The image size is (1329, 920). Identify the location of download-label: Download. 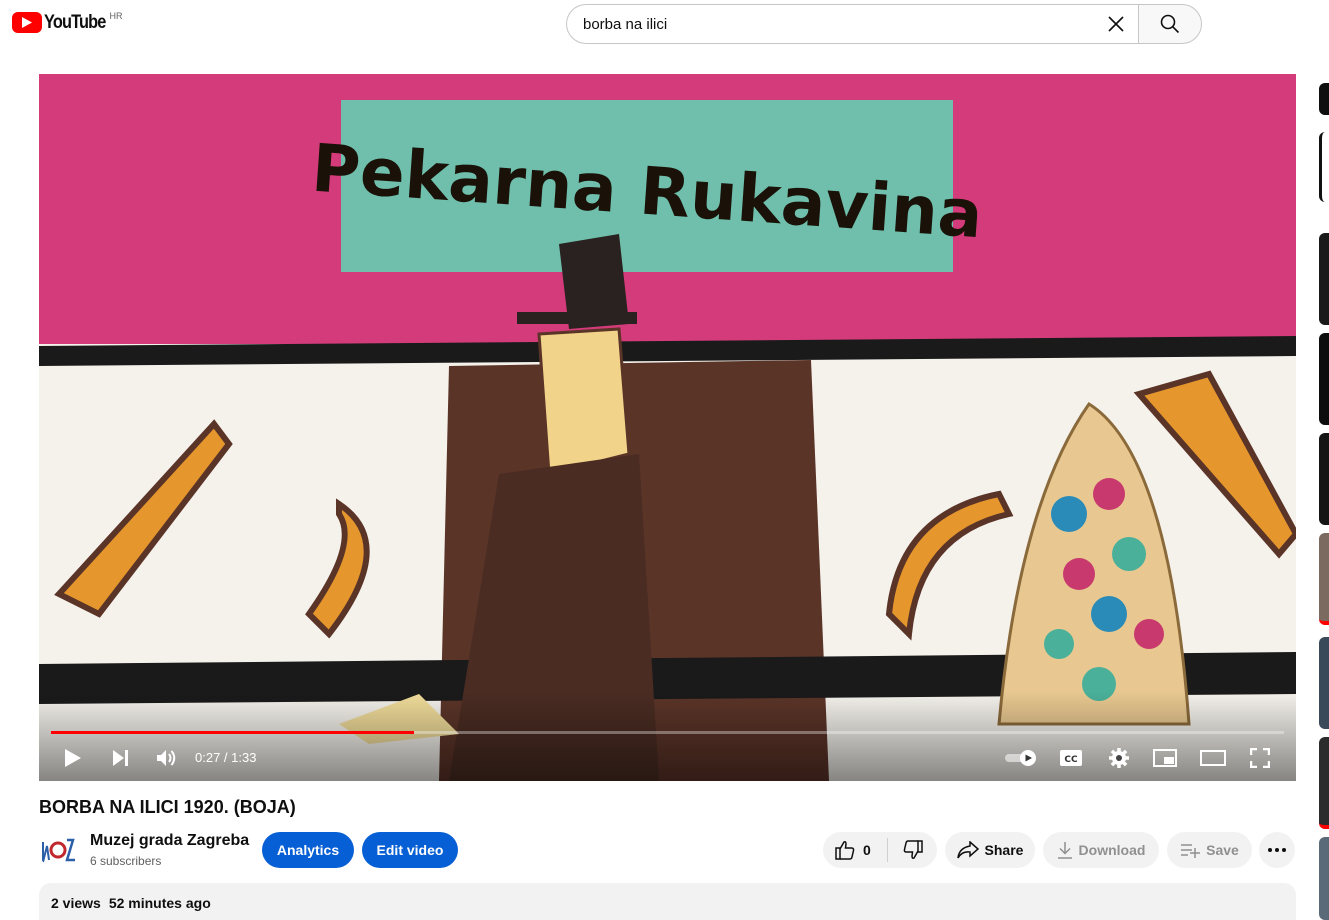
(1112, 850).